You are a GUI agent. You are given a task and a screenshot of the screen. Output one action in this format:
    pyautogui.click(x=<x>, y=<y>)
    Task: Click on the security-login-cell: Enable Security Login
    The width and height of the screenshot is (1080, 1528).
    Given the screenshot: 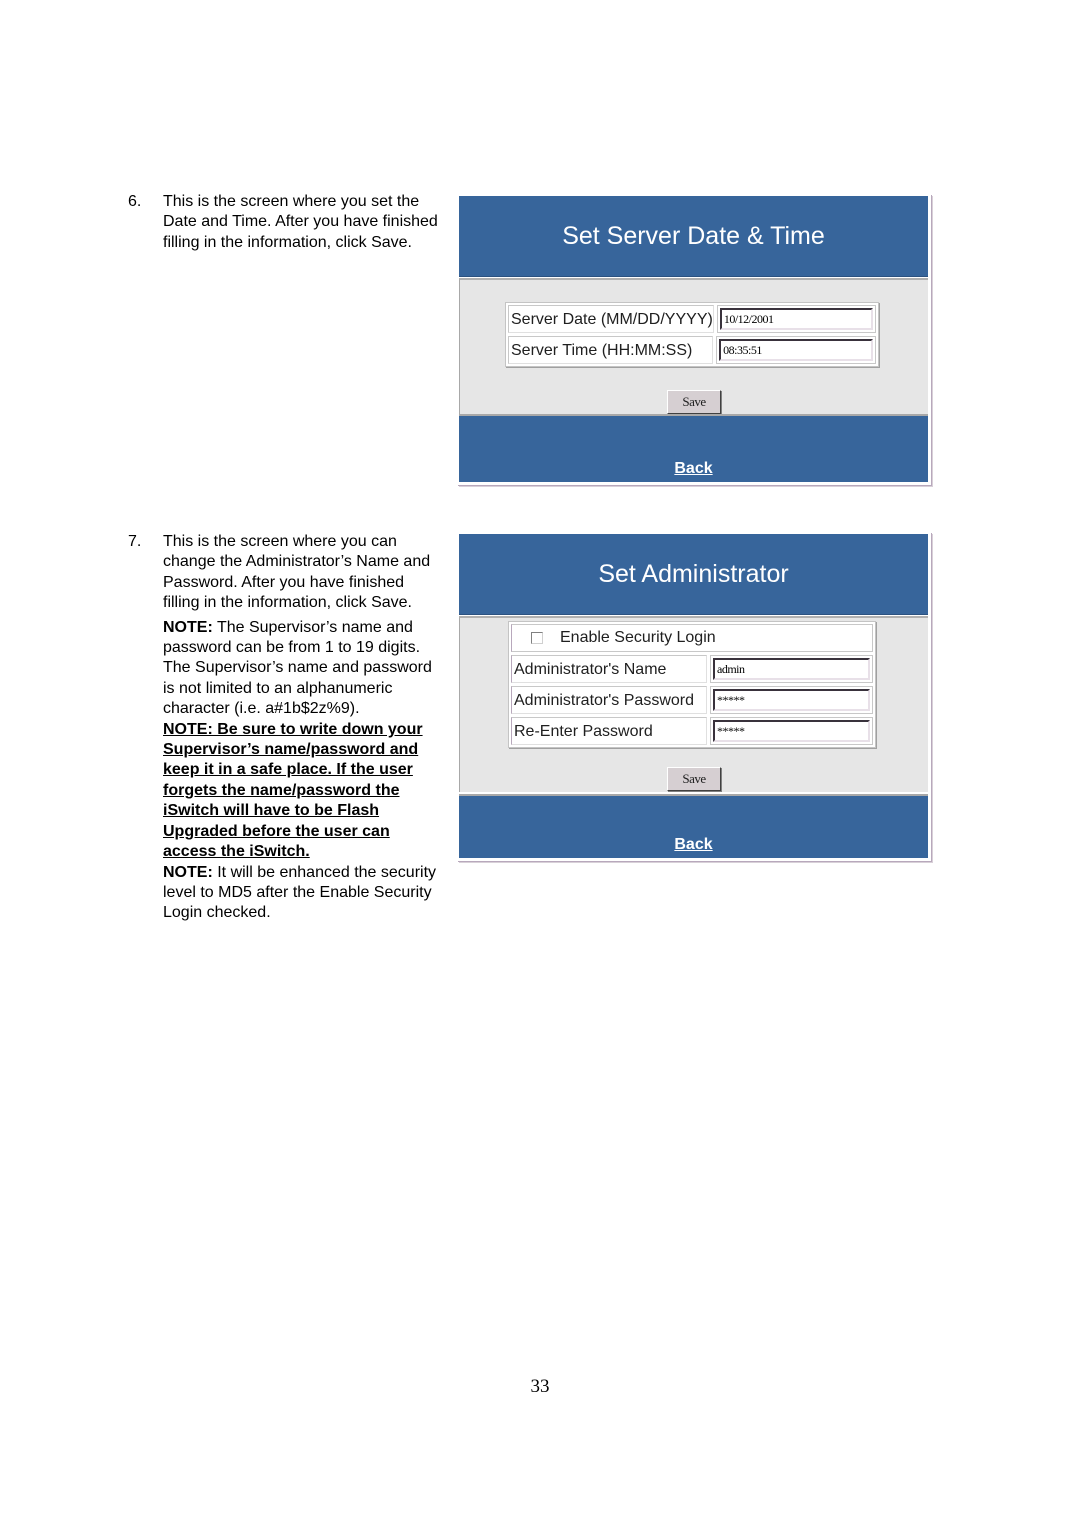 What is the action you would take?
    pyautogui.click(x=692, y=638)
    